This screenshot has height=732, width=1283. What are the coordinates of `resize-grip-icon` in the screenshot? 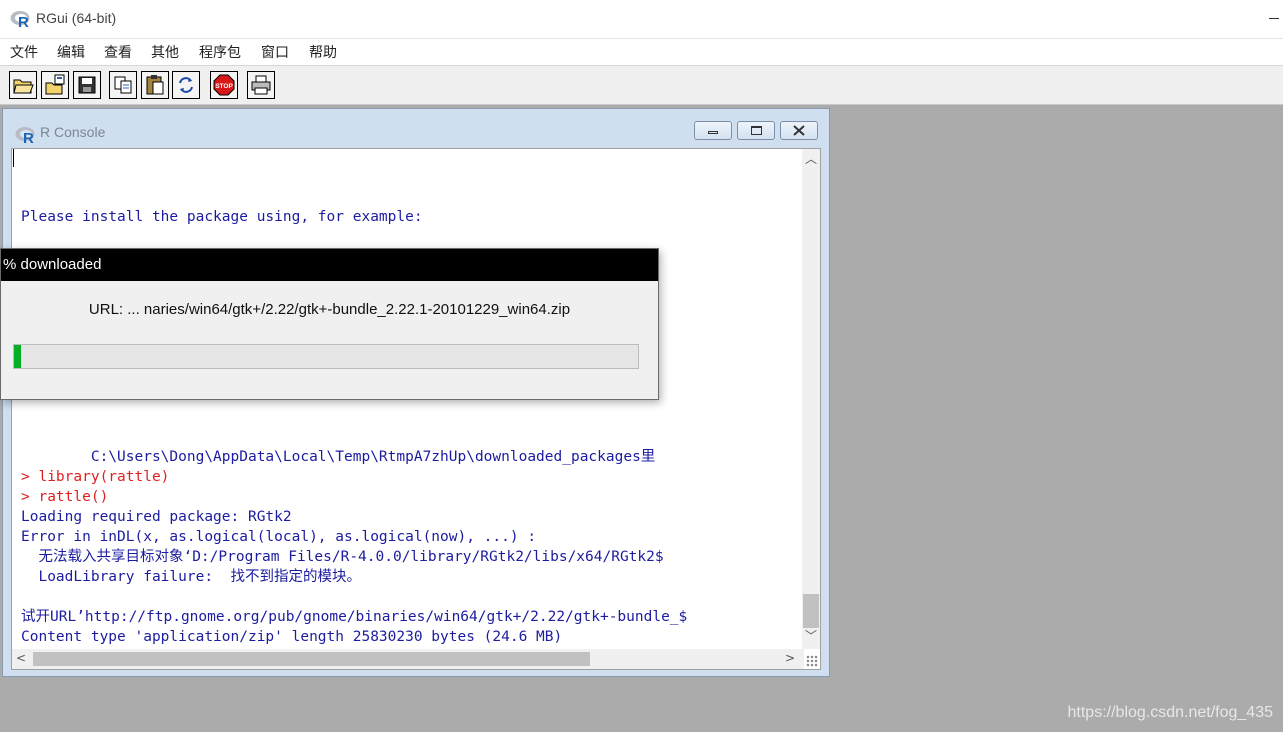 It's located at (812, 661).